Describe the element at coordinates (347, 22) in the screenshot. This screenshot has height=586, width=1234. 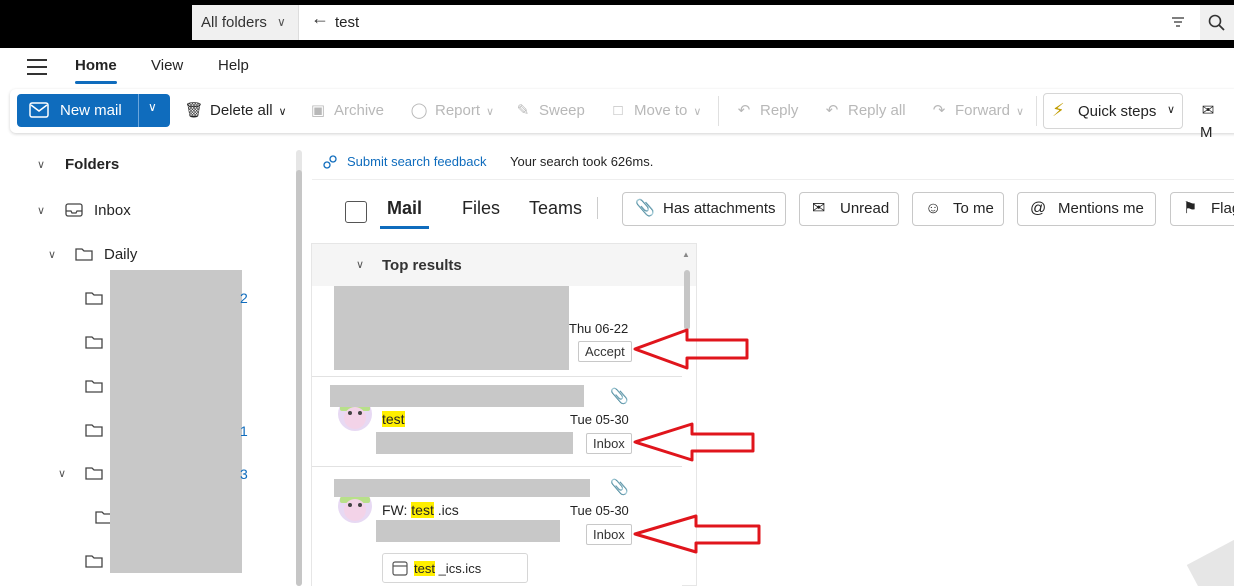
I see `search-input: test` at that location.